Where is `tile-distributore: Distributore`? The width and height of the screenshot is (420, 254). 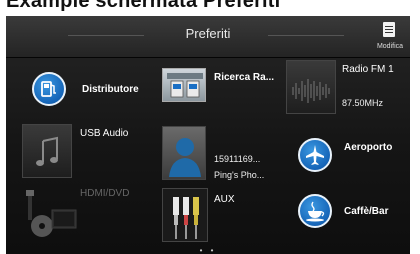 tile-distributore: Distributore is located at coordinates (91, 93).